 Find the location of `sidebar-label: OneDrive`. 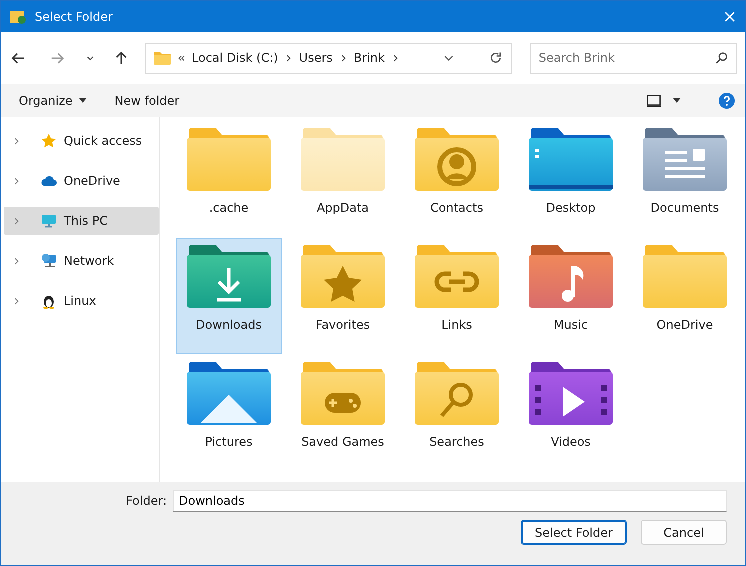

sidebar-label: OneDrive is located at coordinates (92, 181).